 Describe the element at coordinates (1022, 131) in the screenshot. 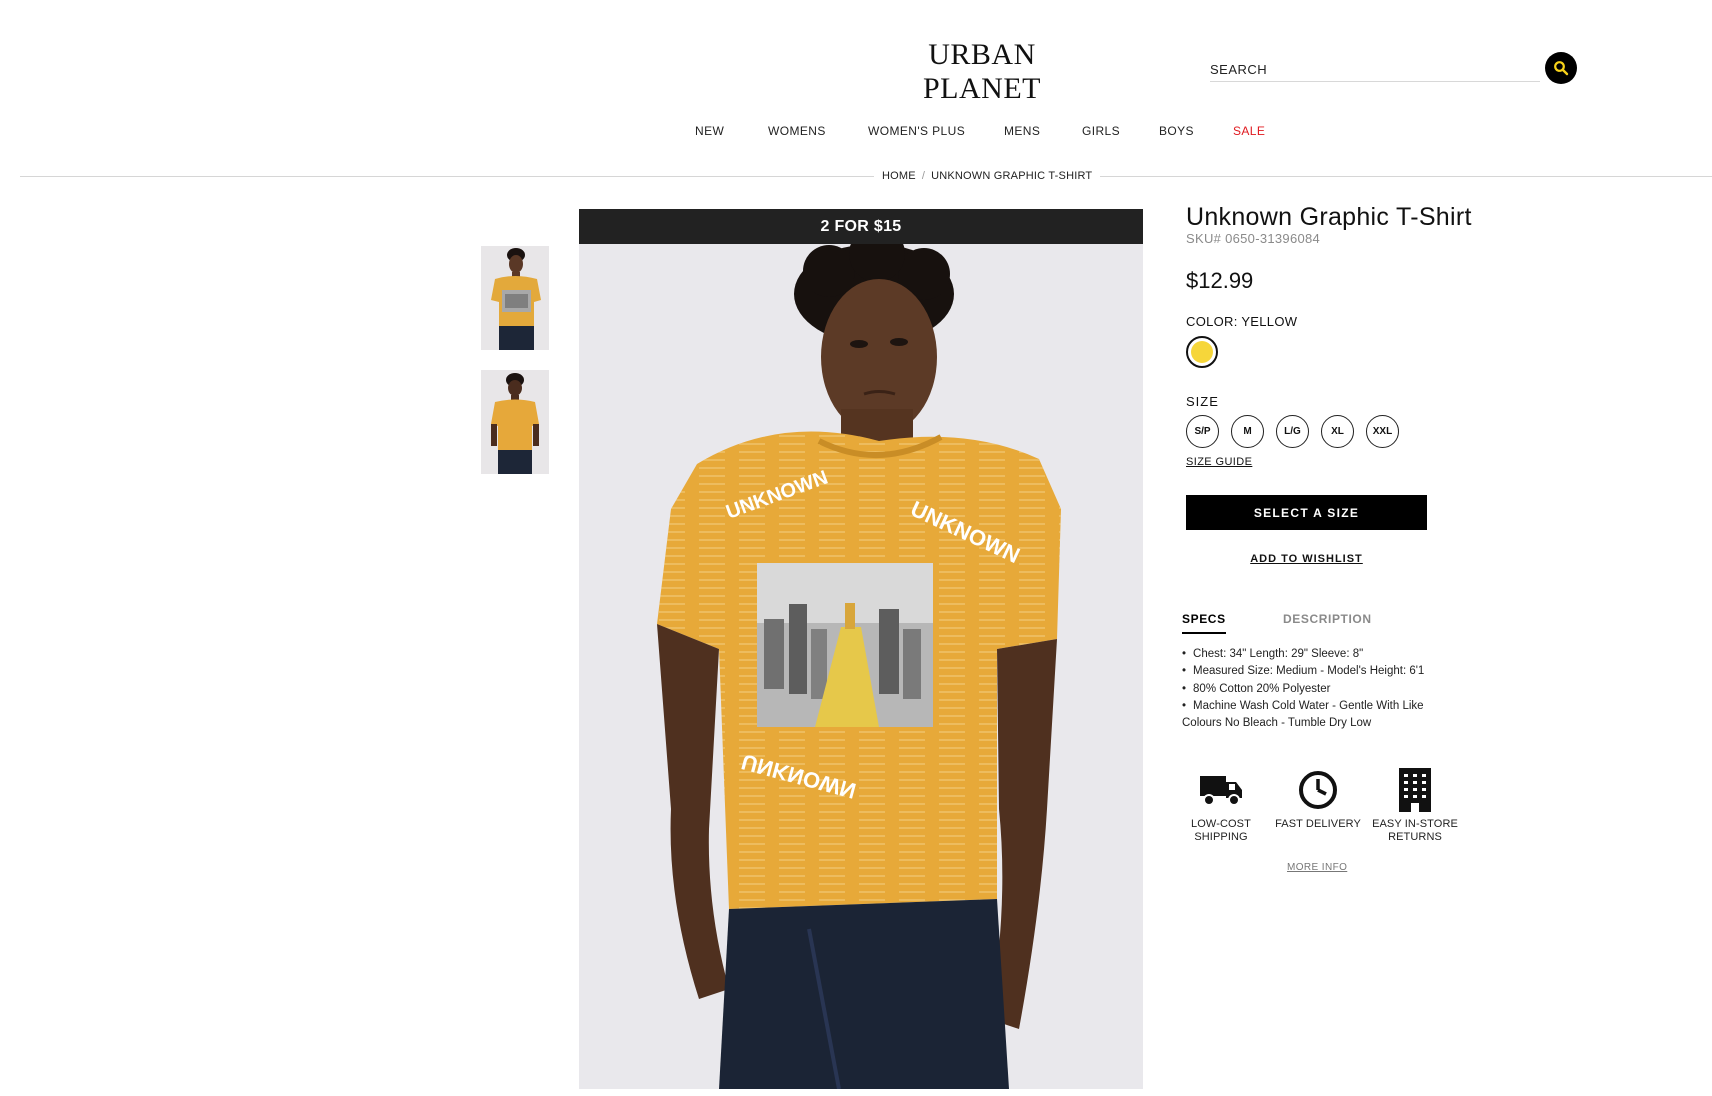

I see `nav-item-mens: MENS` at that location.